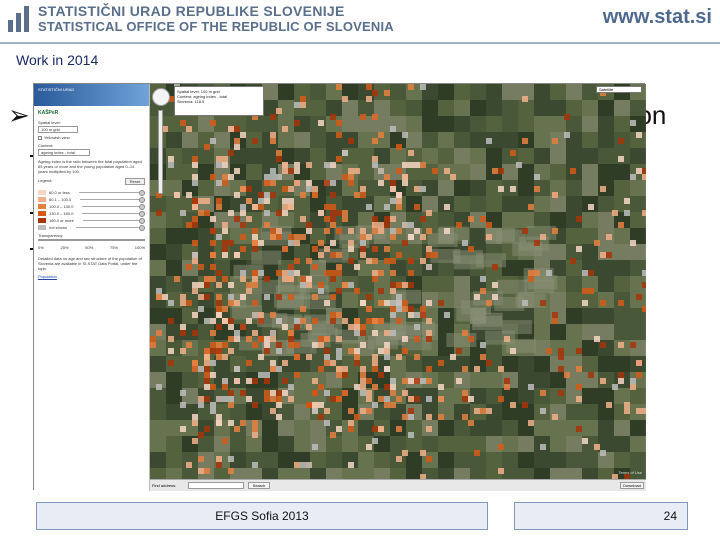 The image size is (720, 540). What do you see at coordinates (160, 152) in the screenshot?
I see `zoom-slider` at bounding box center [160, 152].